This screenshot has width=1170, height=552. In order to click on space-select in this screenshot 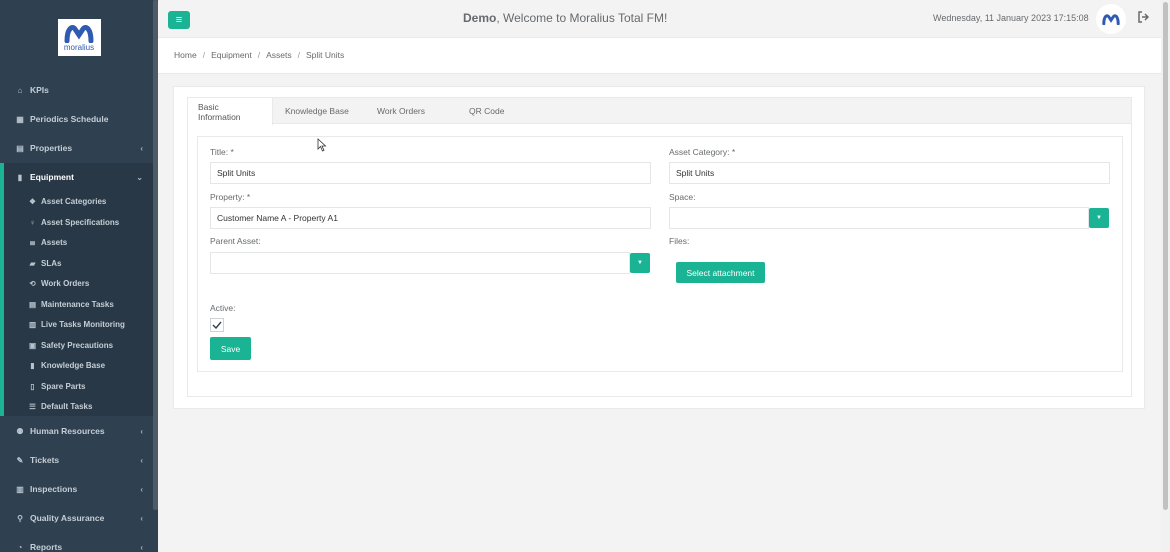, I will do `click(879, 218)`.